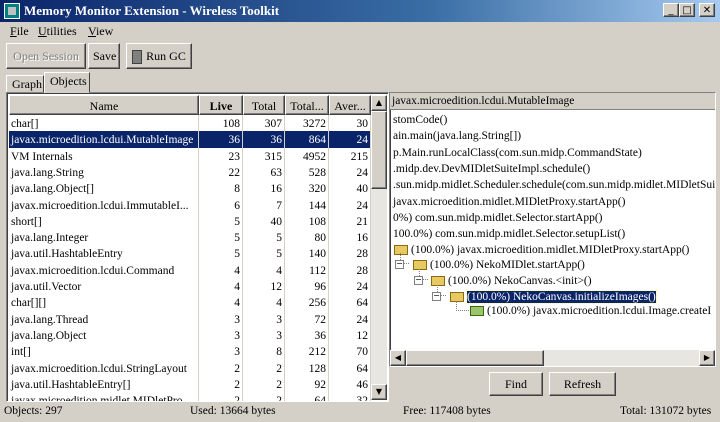  What do you see at coordinates (350, 238) in the screenshot?
I see `cell-average: 16` at bounding box center [350, 238].